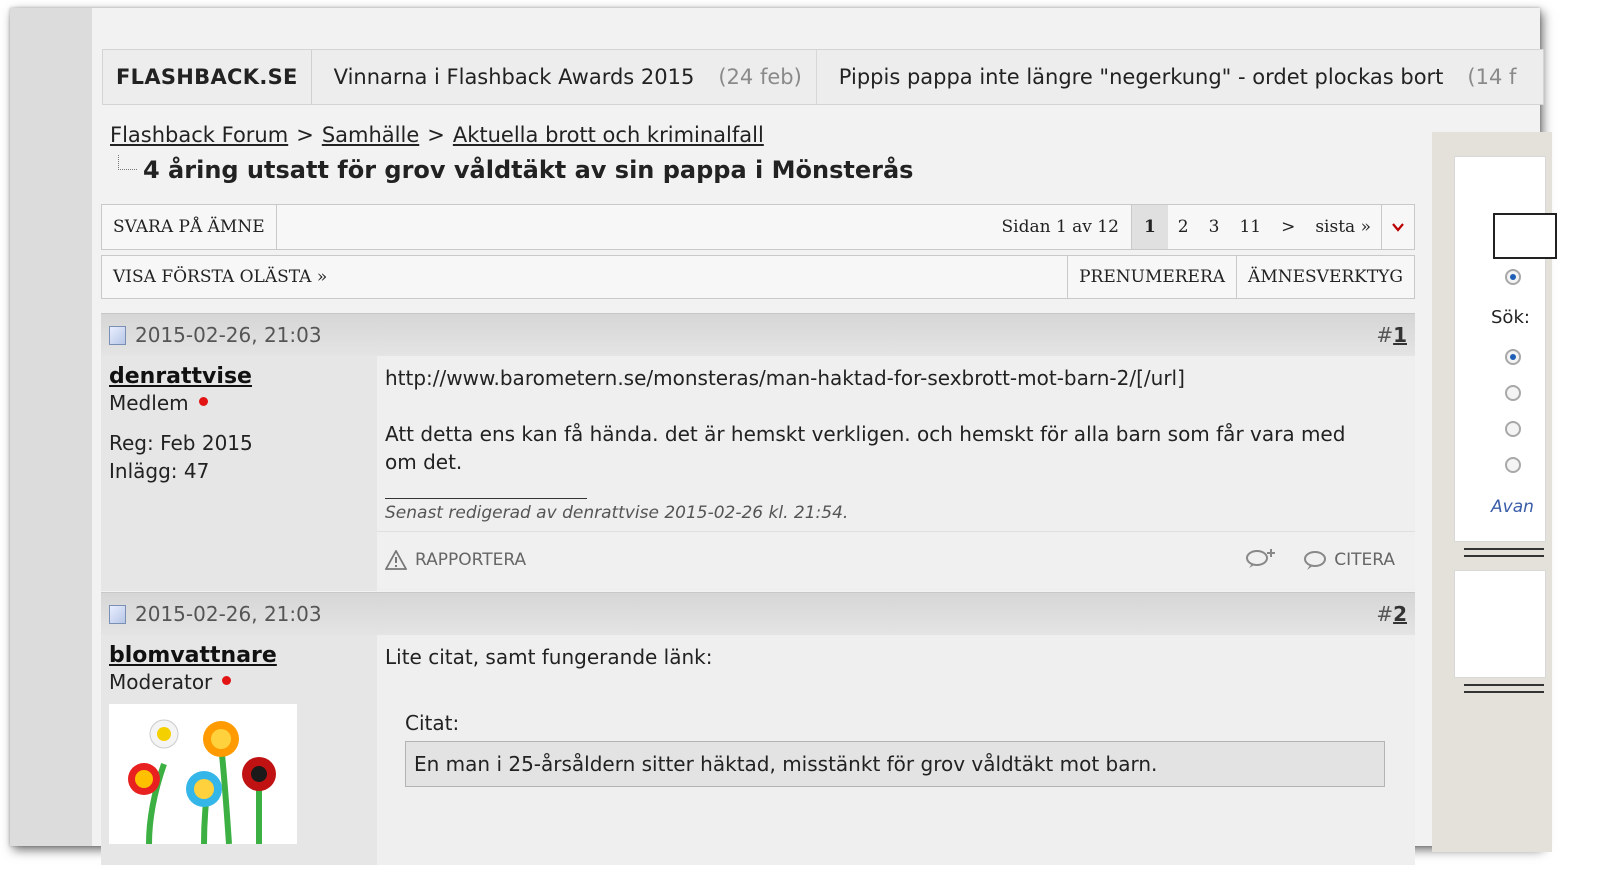 Image resolution: width=1600 pixels, height=889 pixels. I want to click on tree-connector-icon, so click(127, 162).